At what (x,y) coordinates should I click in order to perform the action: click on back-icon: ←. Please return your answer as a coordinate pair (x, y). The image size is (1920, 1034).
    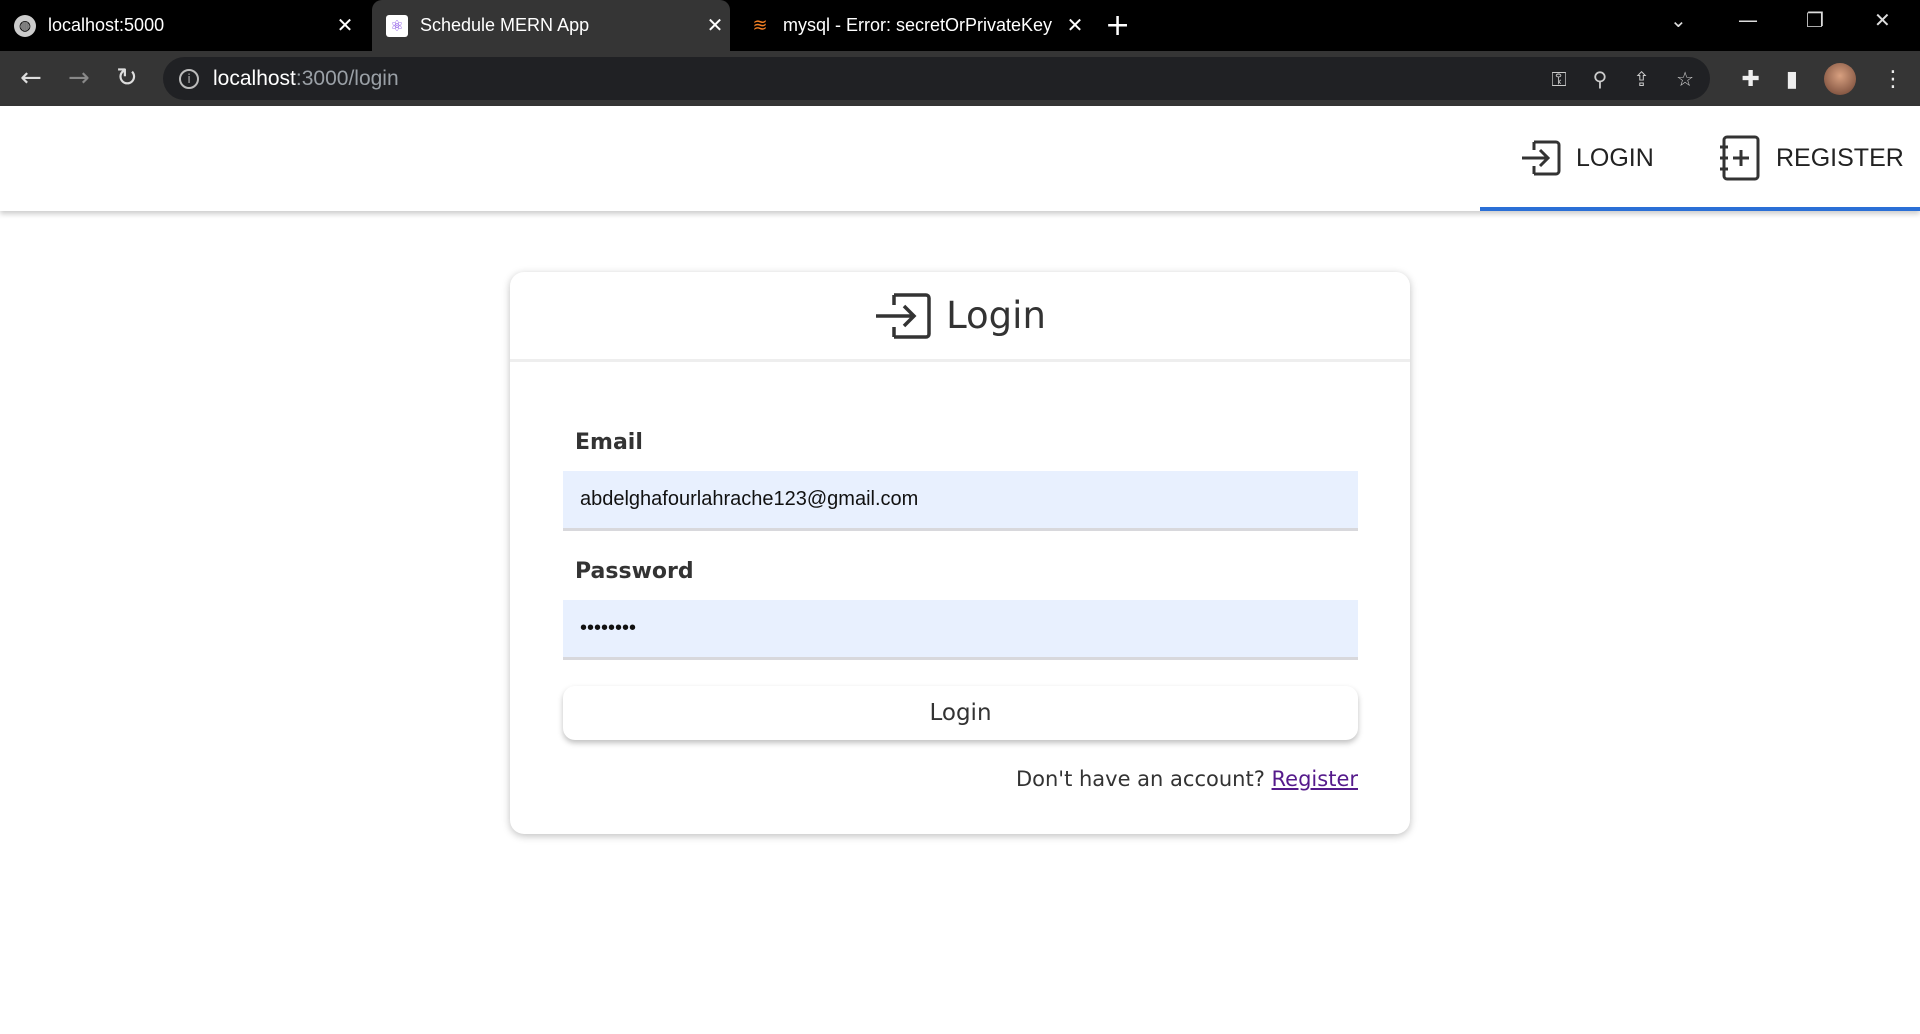
    Looking at the image, I should click on (31, 78).